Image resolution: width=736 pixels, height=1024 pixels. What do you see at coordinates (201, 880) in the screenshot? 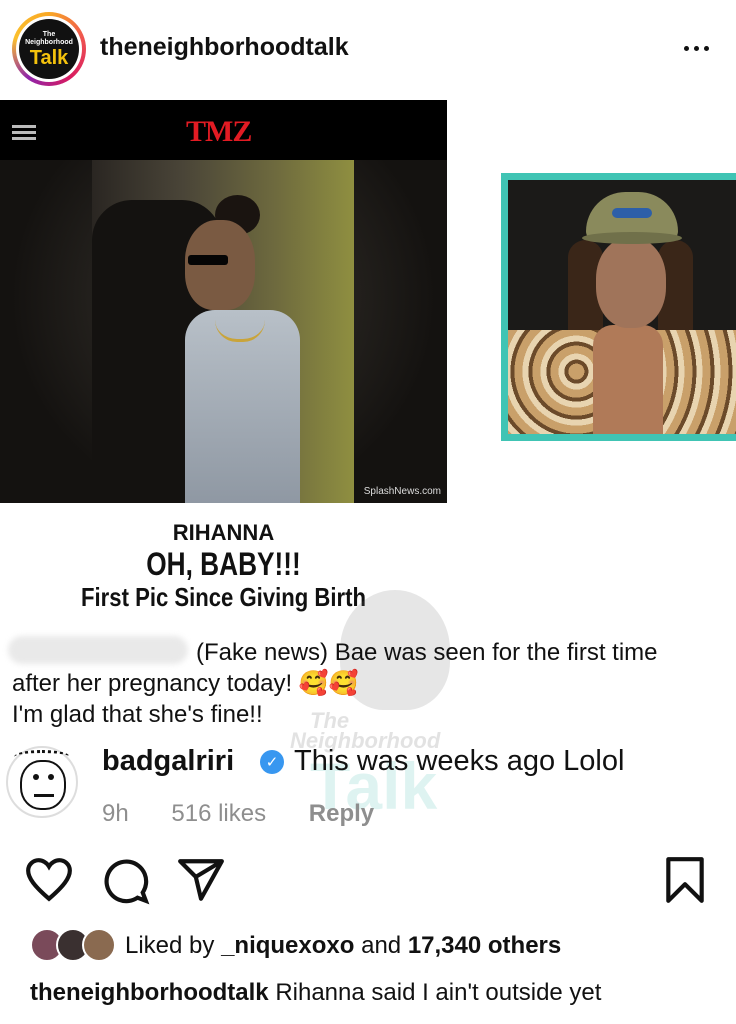
I see `send-icon` at bounding box center [201, 880].